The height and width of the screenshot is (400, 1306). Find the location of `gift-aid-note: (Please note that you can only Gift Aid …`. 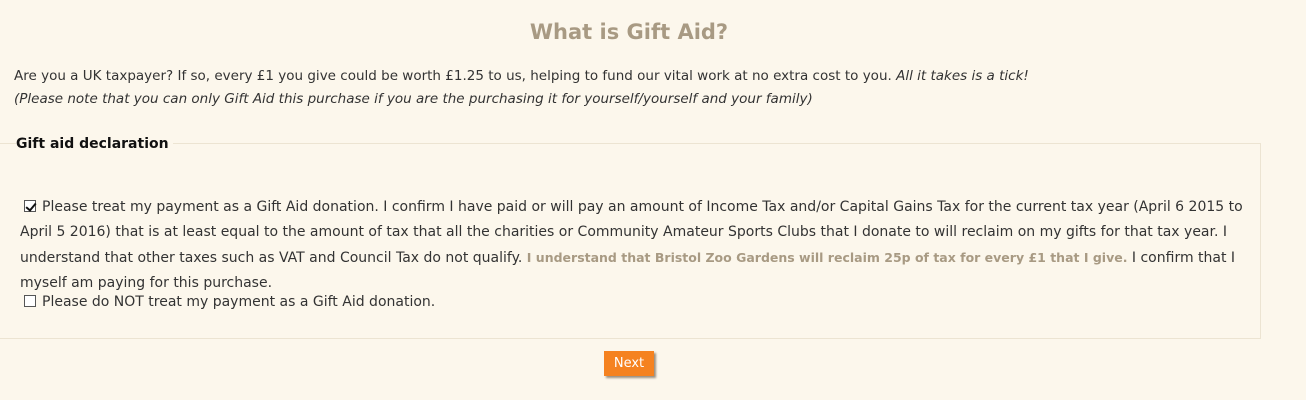

gift-aid-note: (Please note that you can only Gift Aid … is located at coordinates (413, 99).